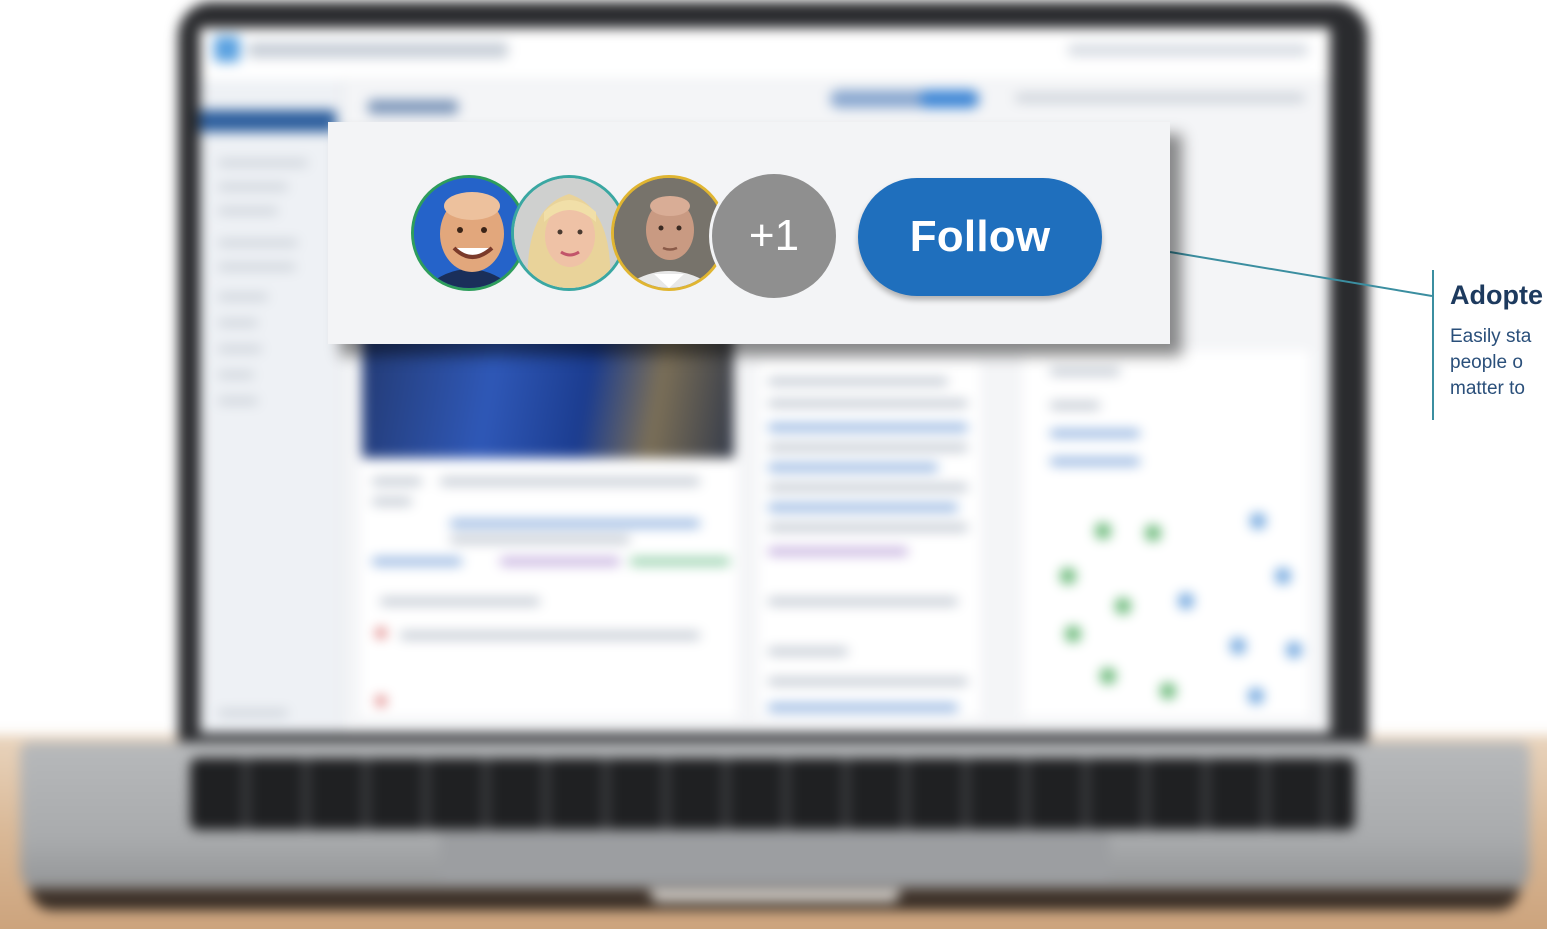 The image size is (1547, 929). Describe the element at coordinates (775, 896) in the screenshot. I see `laptop-notch` at that location.